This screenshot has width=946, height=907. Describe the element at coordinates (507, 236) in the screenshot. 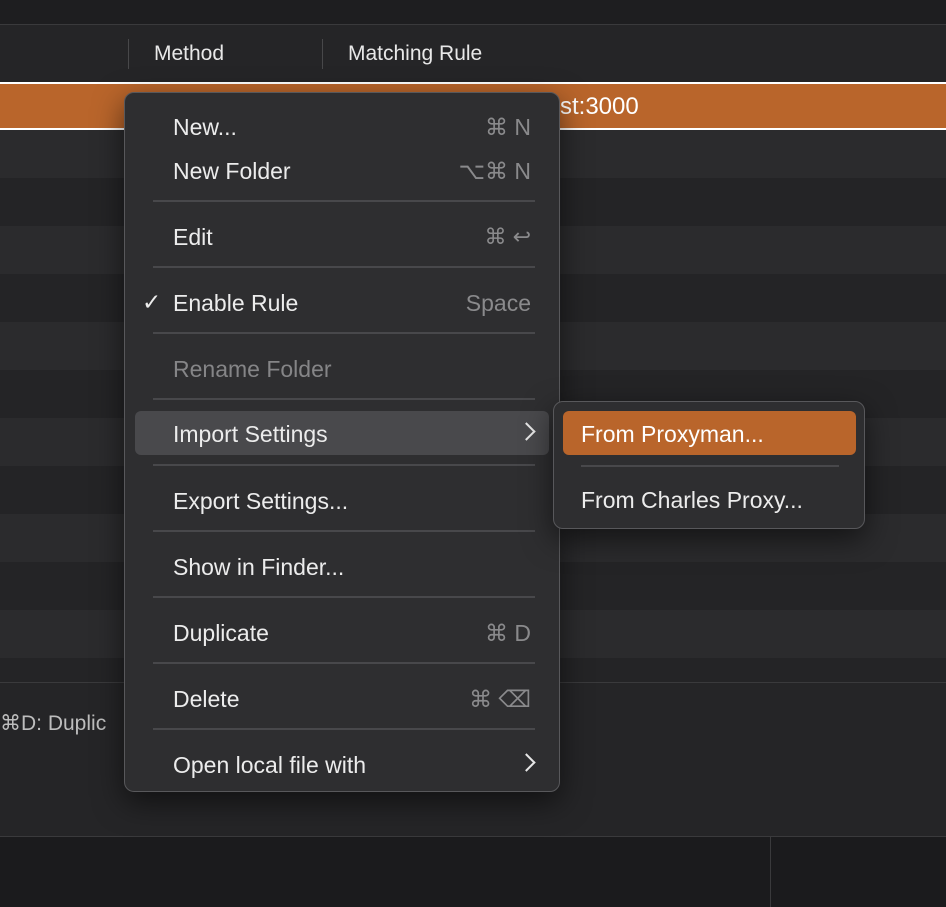

I see `menu-shortcut: ⌘ ↩` at that location.